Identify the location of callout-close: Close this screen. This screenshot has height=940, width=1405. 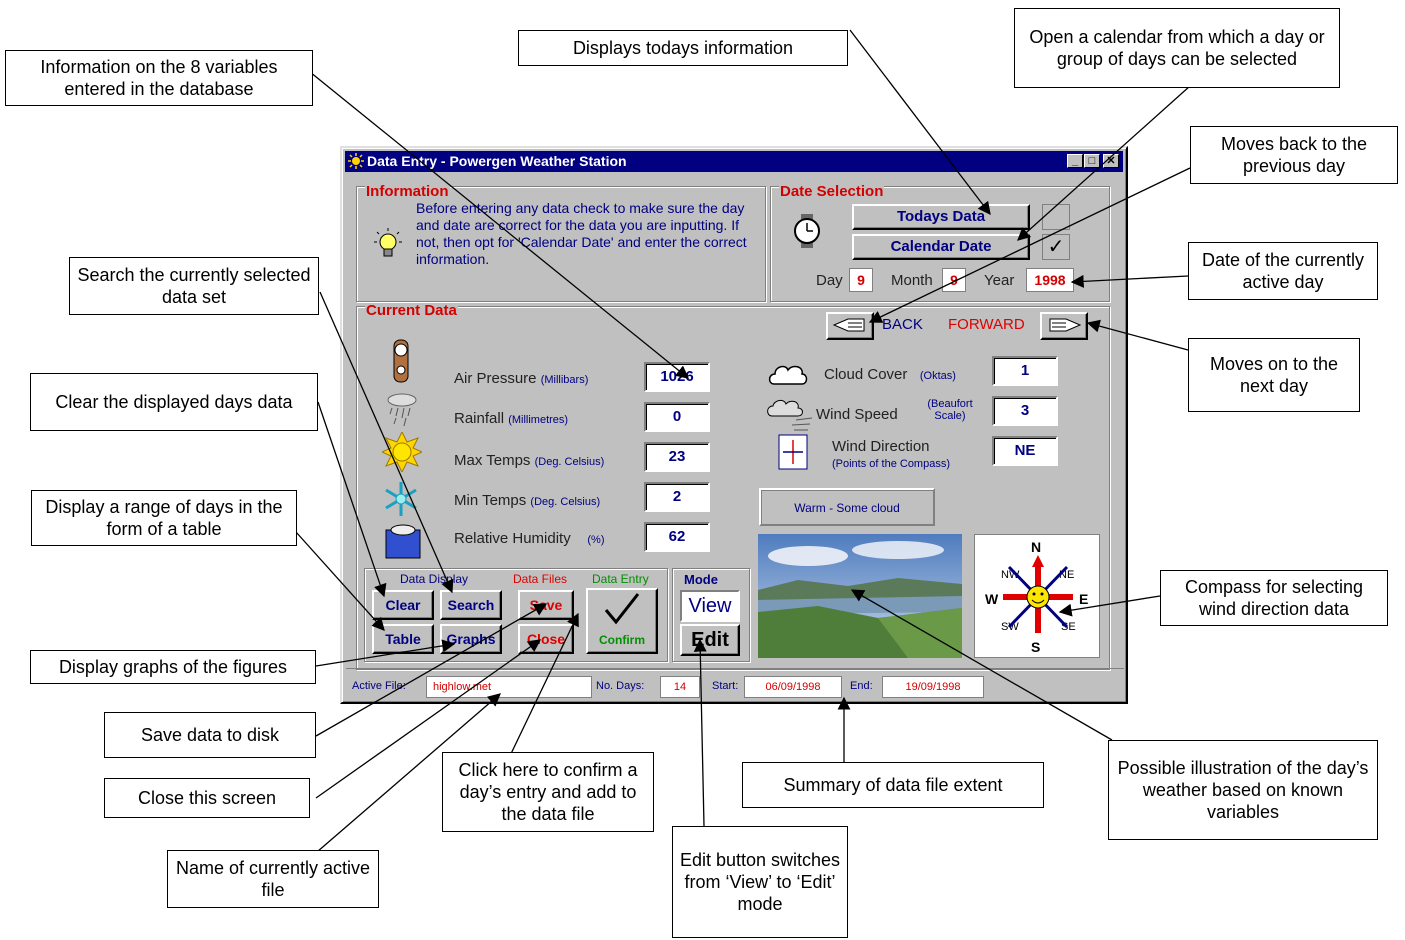
(207, 798).